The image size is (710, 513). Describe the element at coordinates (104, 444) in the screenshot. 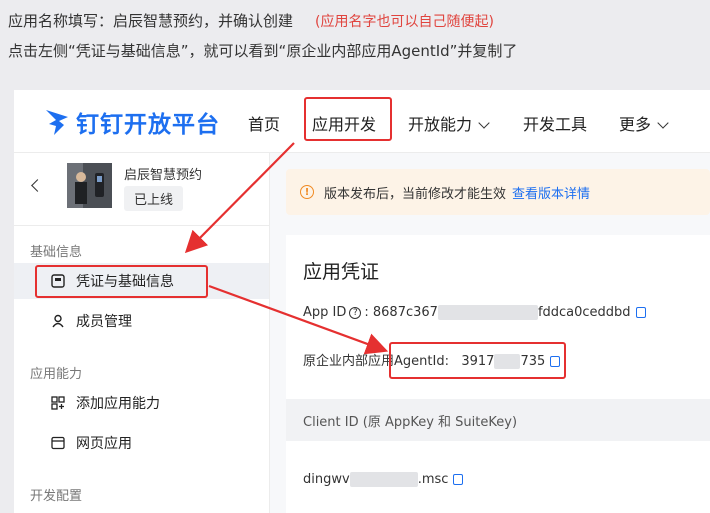

I see `sidebar-item-label: 网页应用` at that location.